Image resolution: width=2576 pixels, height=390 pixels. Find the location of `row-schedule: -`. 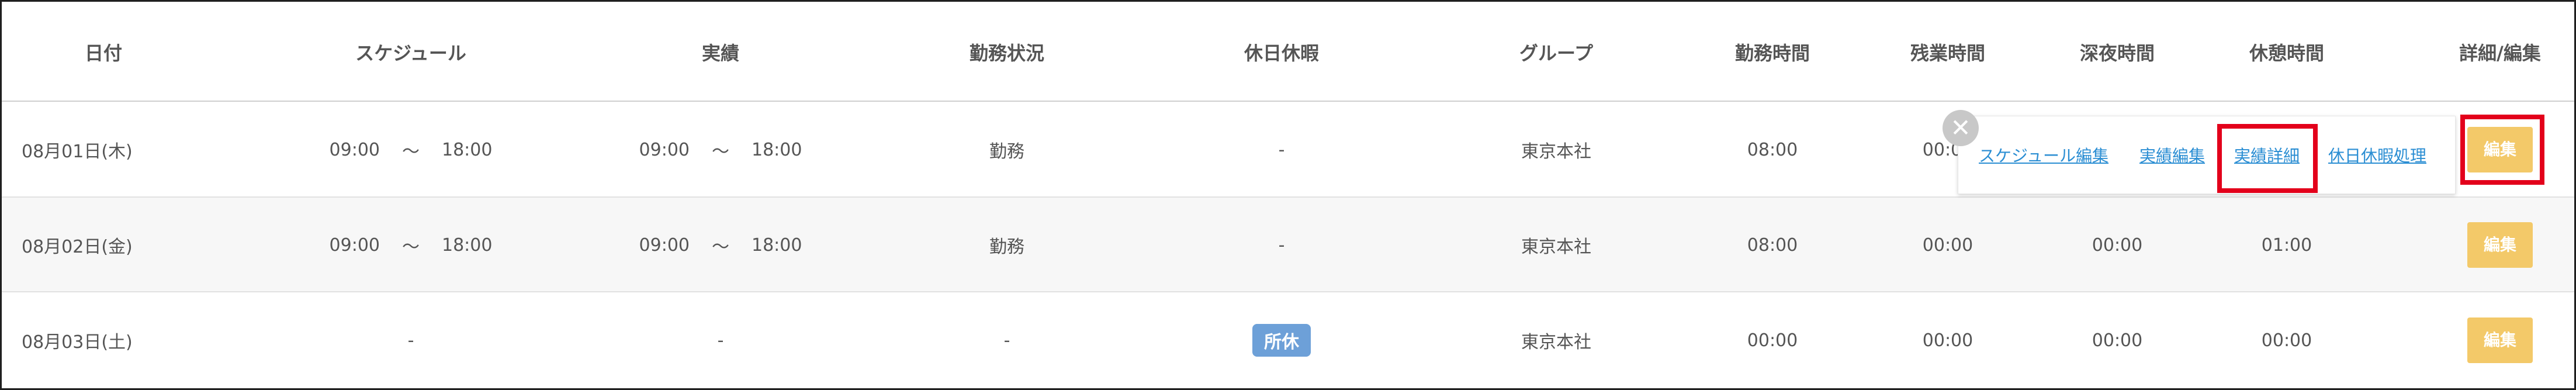

row-schedule: - is located at coordinates (411, 340).